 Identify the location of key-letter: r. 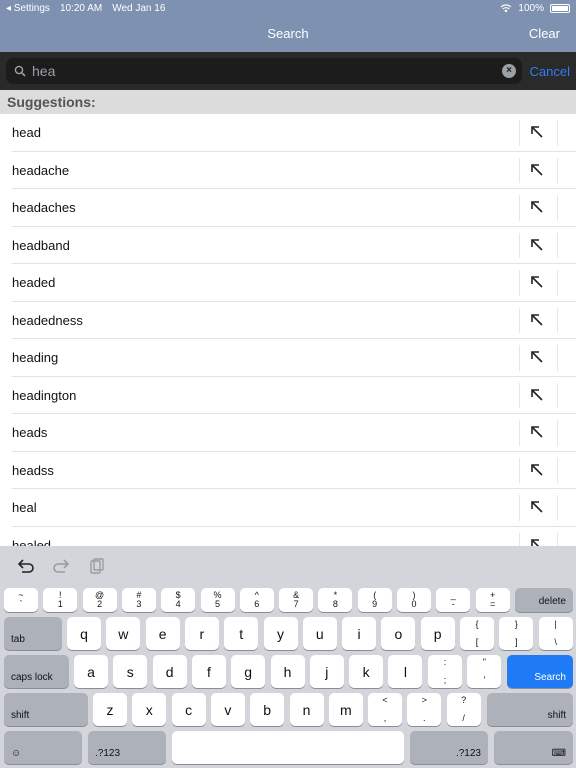
(201, 633).